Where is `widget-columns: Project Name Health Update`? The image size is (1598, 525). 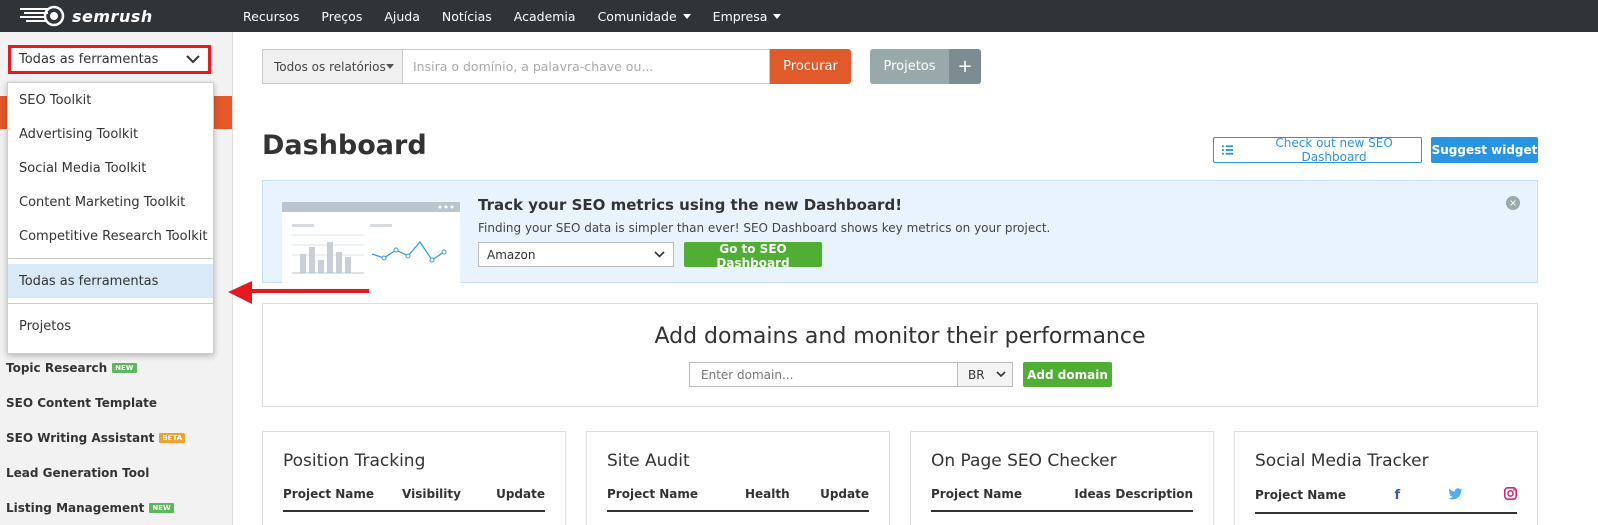 widget-columns: Project Name Health Update is located at coordinates (738, 499).